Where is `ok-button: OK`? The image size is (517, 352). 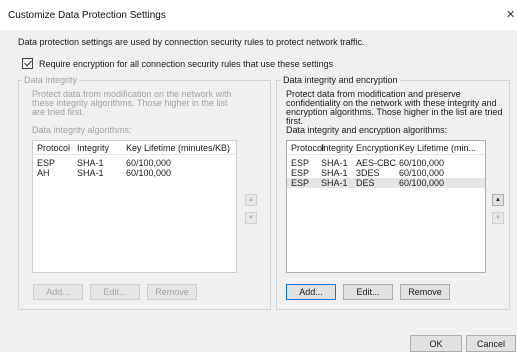
ok-button: OK is located at coordinates (436, 343).